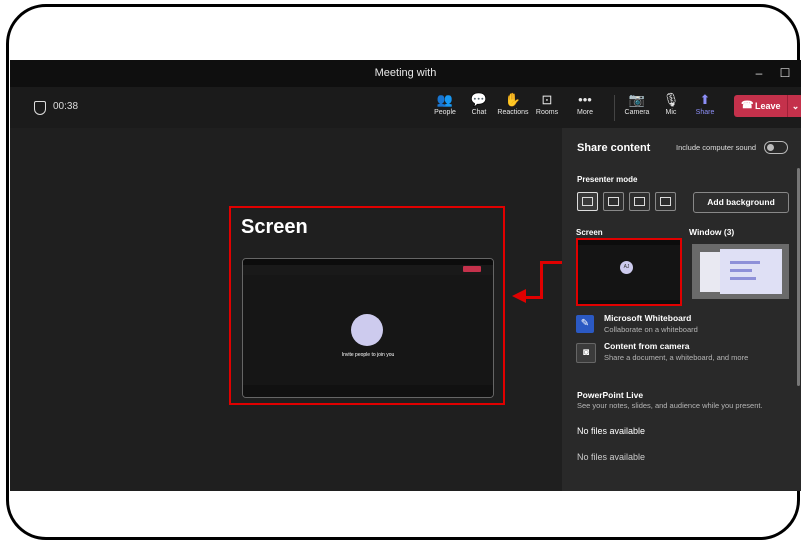  What do you see at coordinates (585, 112) in the screenshot?
I see `more-label: More` at bounding box center [585, 112].